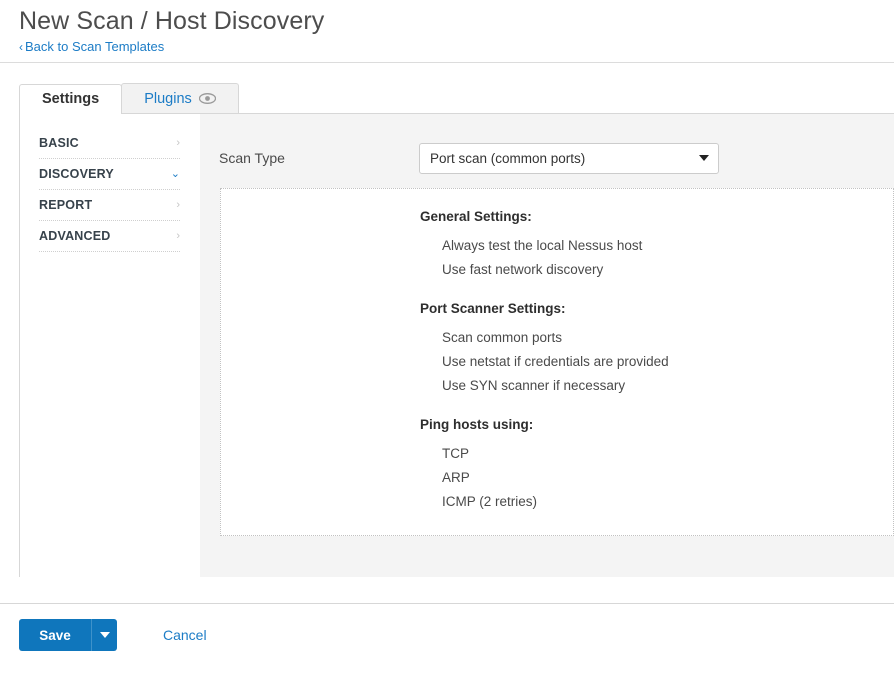  I want to click on group-item: Use netstat if credentials are provided, so click(555, 361).